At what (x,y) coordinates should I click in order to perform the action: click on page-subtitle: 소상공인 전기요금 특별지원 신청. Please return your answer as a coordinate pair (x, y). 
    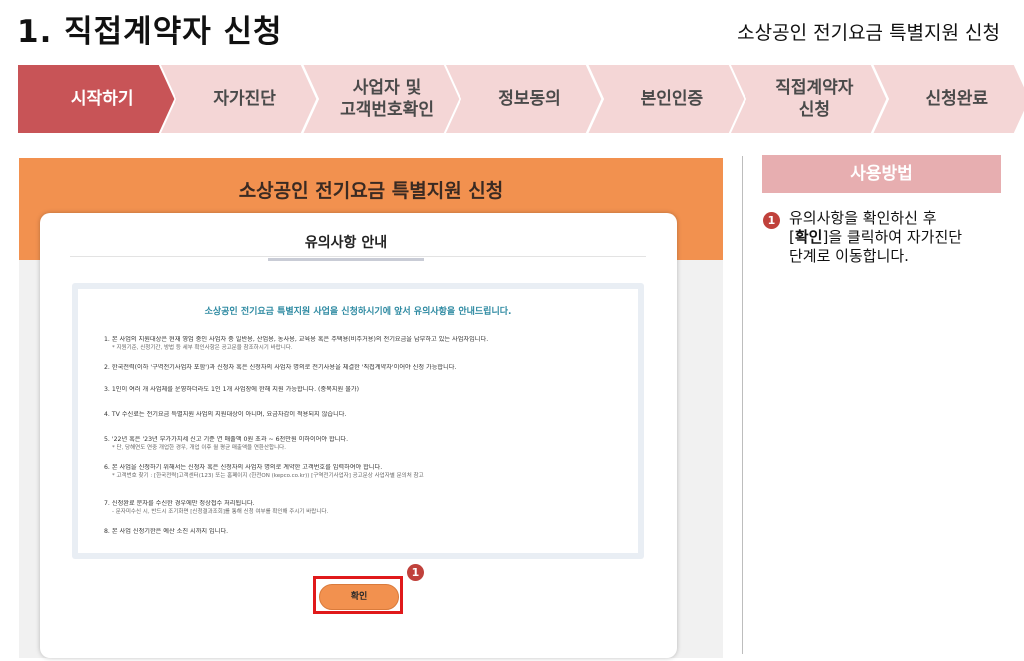
    Looking at the image, I should click on (868, 33).